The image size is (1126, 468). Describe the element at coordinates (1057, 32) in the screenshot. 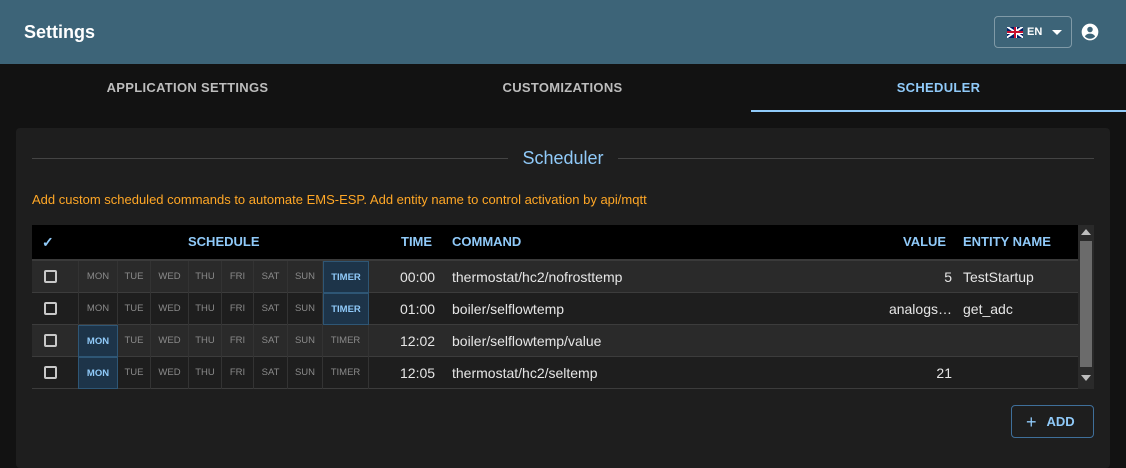

I see `chevron-down-icon` at that location.